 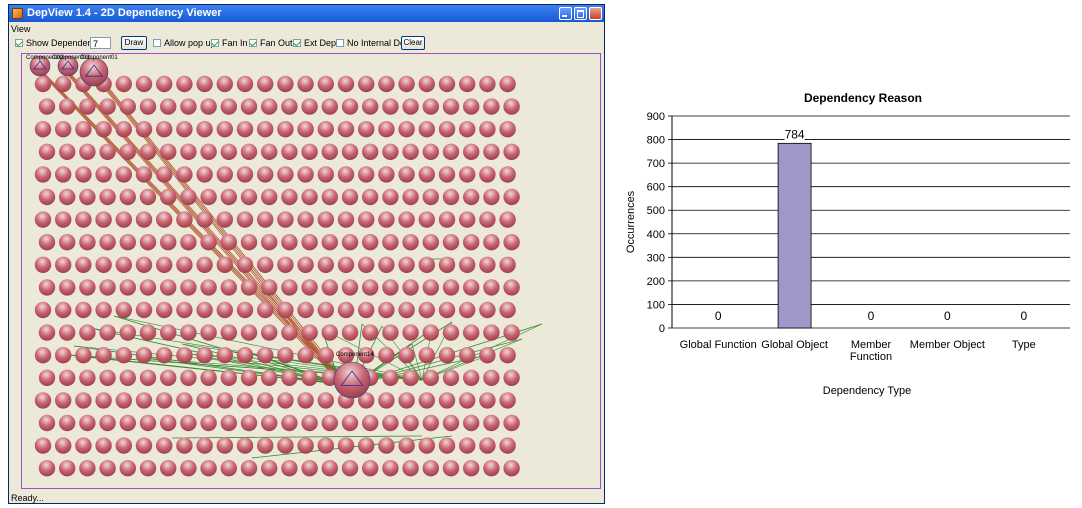 I want to click on show-dependency-check, so click(x=19, y=43).